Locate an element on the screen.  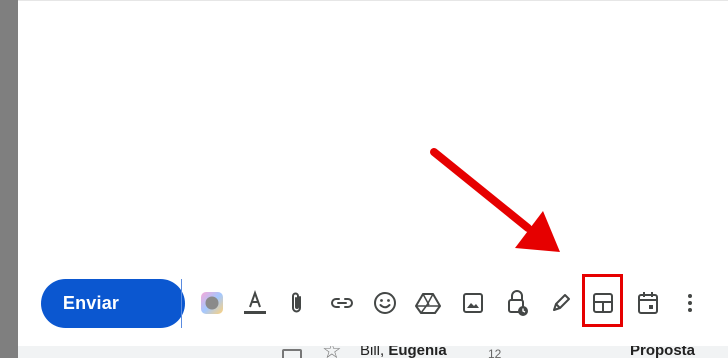
text-format-icon is located at coordinates (255, 302).